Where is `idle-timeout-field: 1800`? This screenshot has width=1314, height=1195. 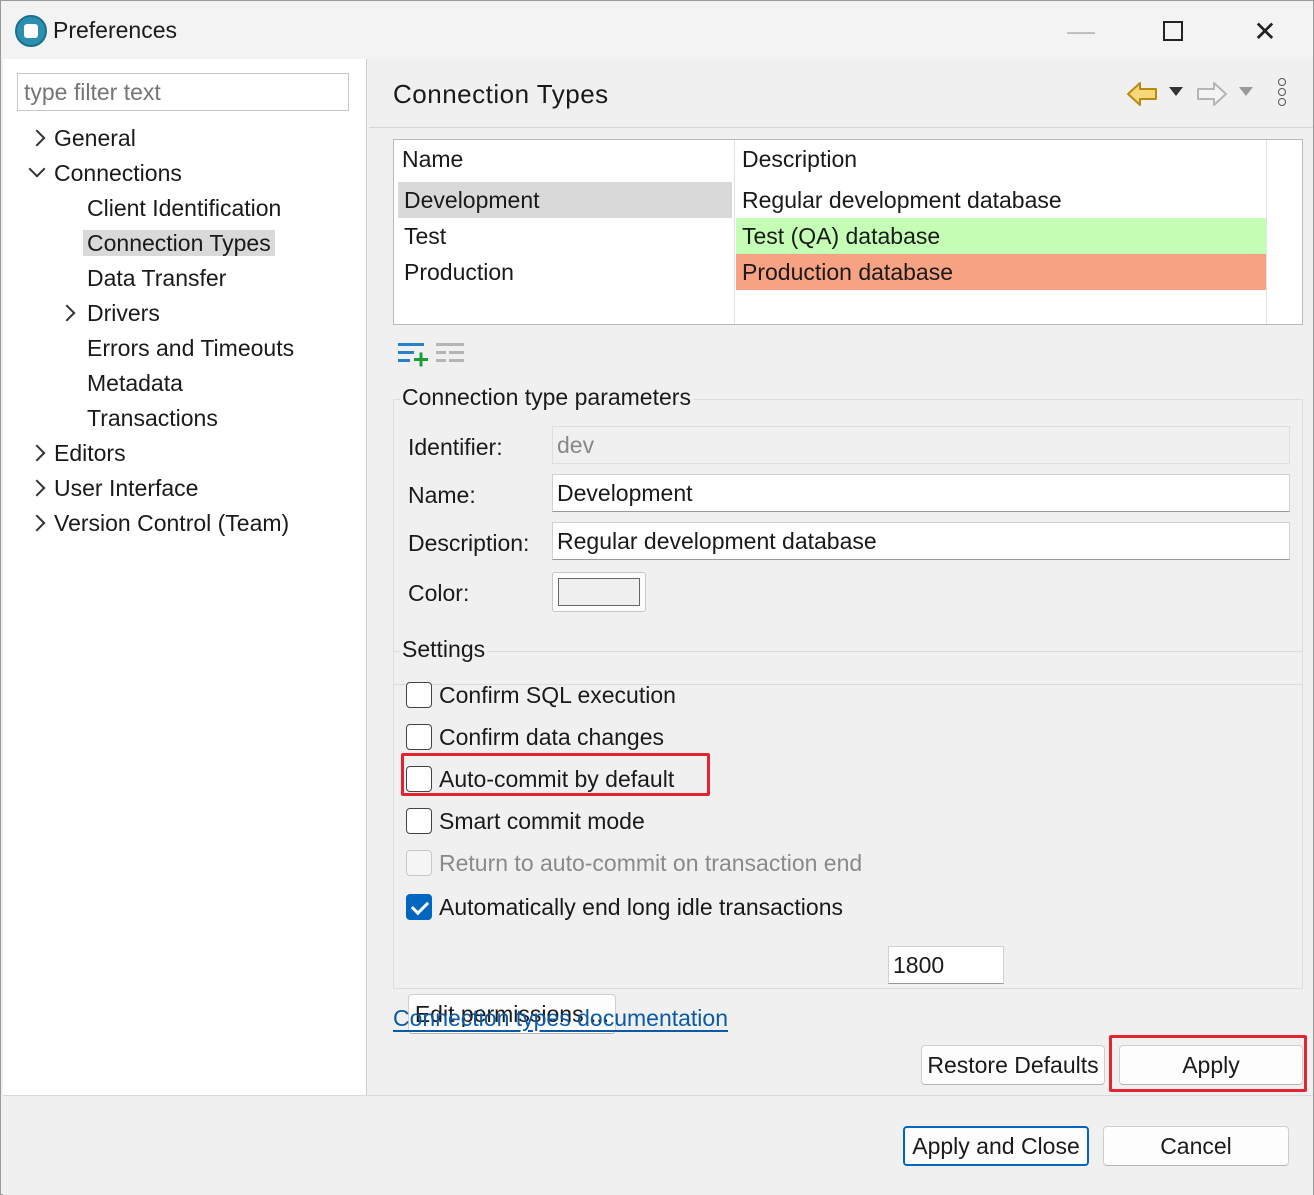
idle-timeout-field: 1800 is located at coordinates (946, 965).